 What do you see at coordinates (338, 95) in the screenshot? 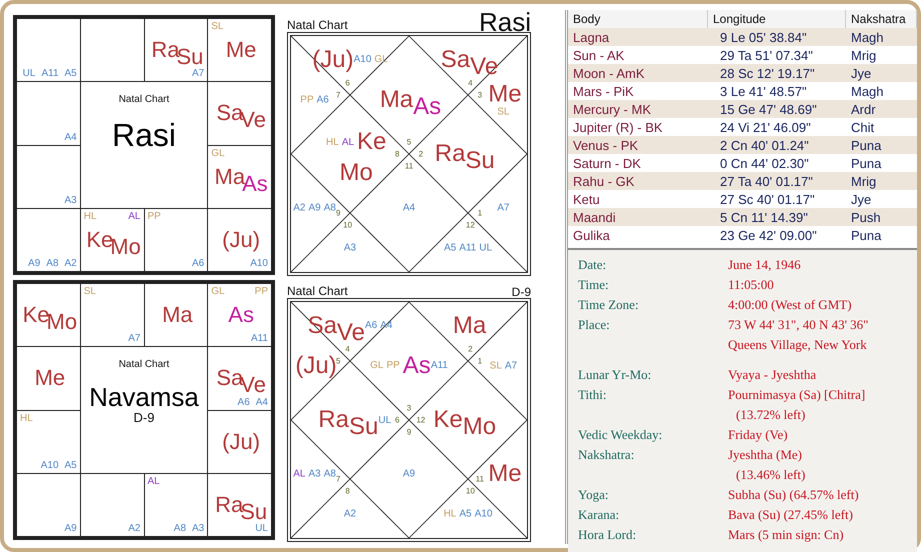
I see `house-number: 7` at bounding box center [338, 95].